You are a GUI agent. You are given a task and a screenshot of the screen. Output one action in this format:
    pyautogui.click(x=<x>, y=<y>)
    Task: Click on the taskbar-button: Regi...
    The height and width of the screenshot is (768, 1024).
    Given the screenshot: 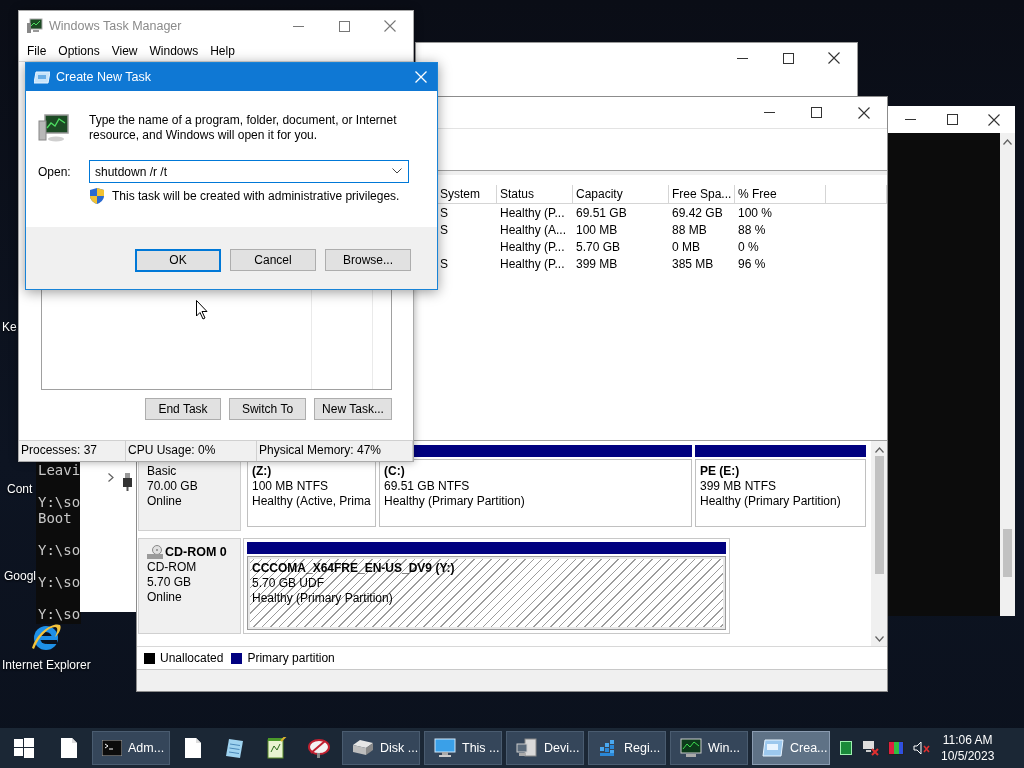 What is the action you would take?
    pyautogui.click(x=627, y=748)
    